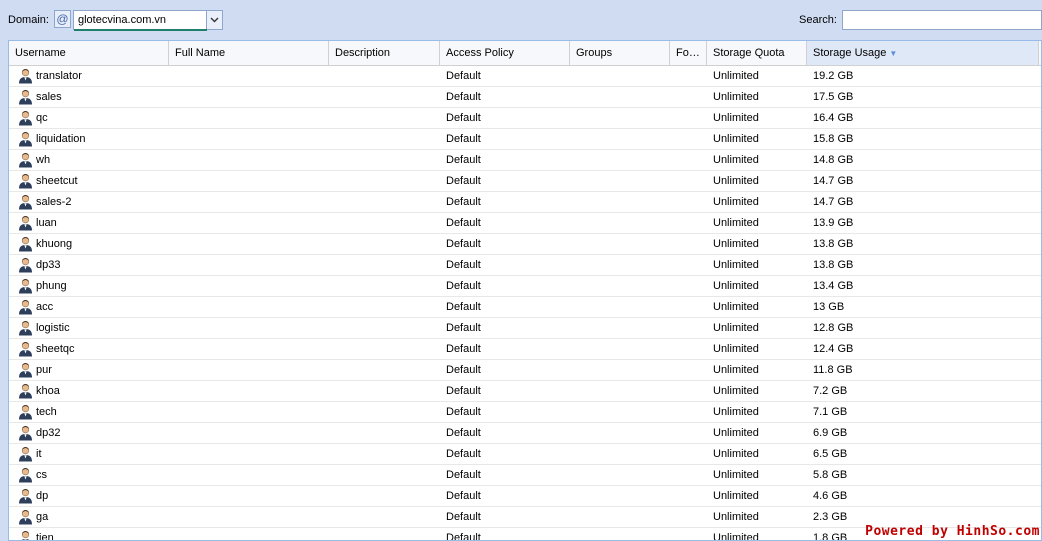 Image resolution: width=1042 pixels, height=541 pixels. What do you see at coordinates (525, 118) in the screenshot?
I see `table-row: qc Default Unlimited 16.4 GB` at bounding box center [525, 118].